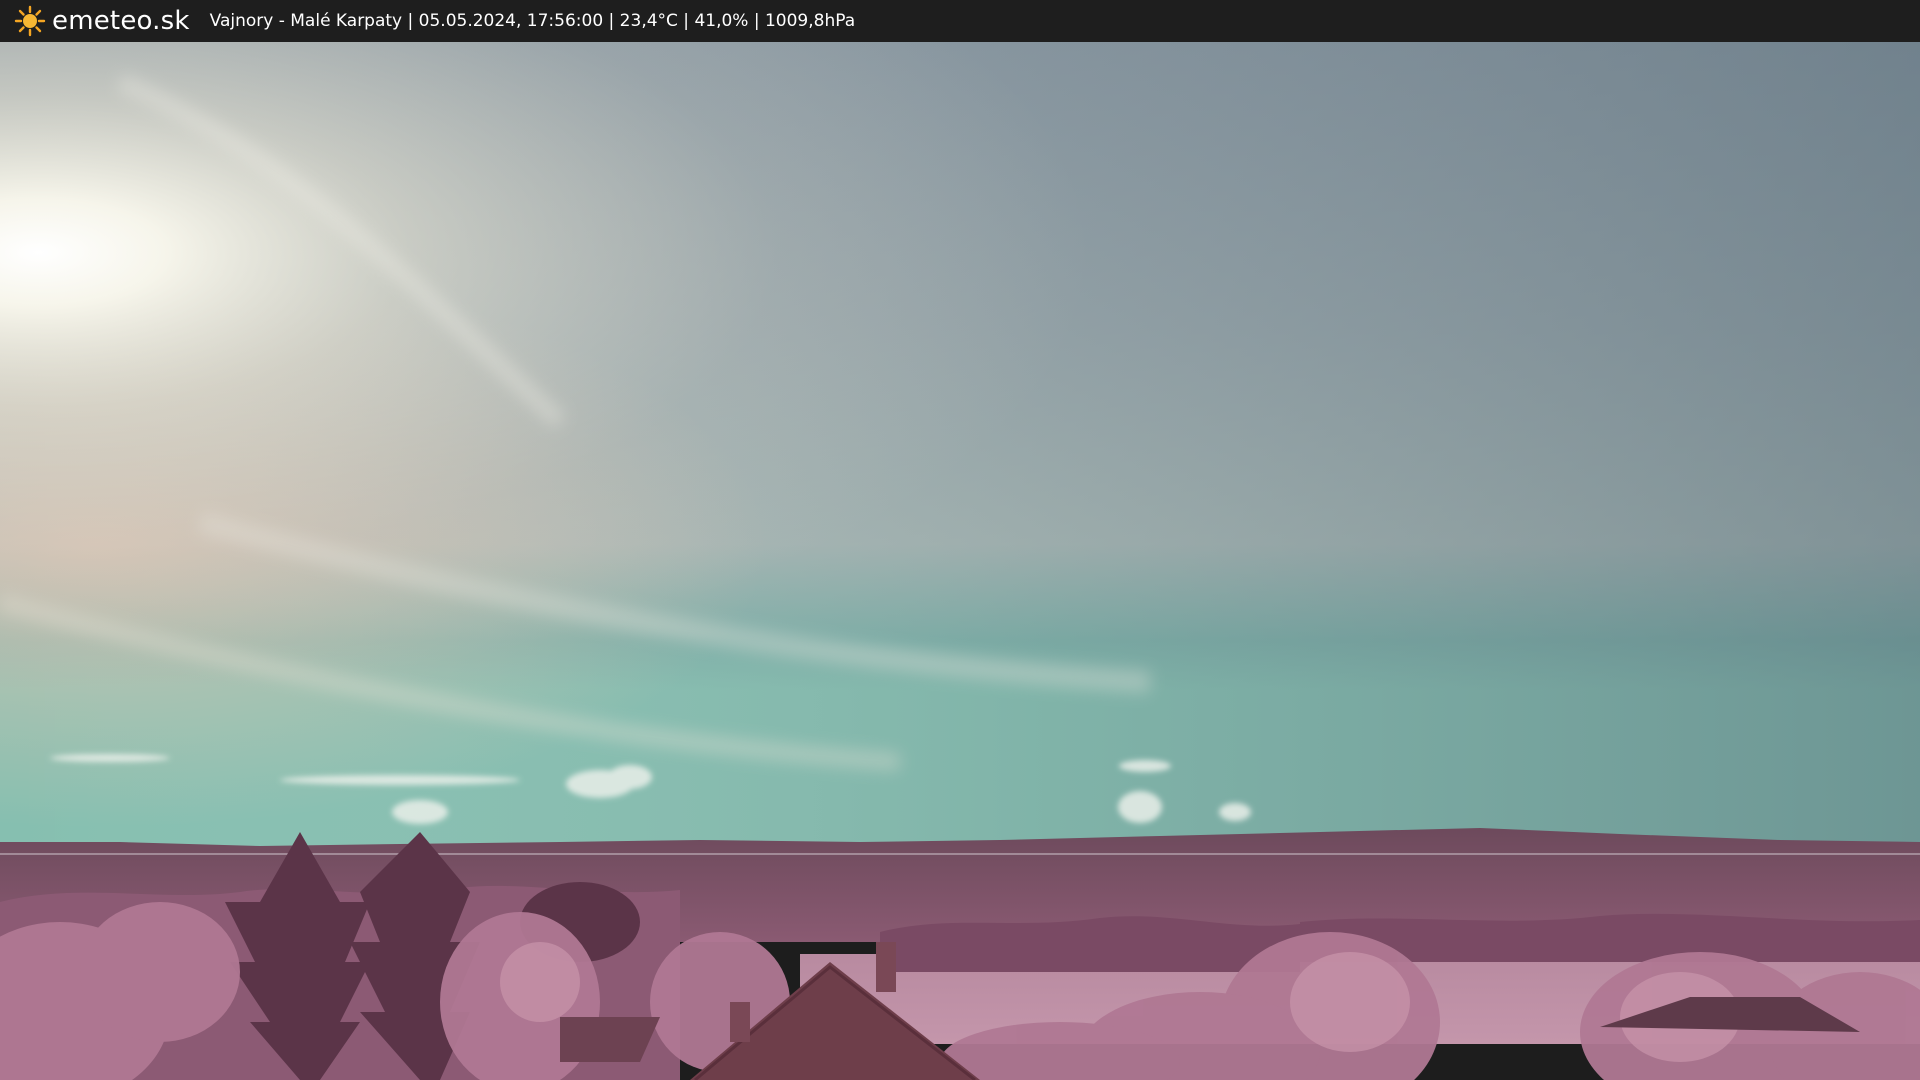 Image resolution: width=1920 pixels, height=1080 pixels. Describe the element at coordinates (121, 21) in the screenshot. I see `site-logo-text: emeteo.sk` at that location.